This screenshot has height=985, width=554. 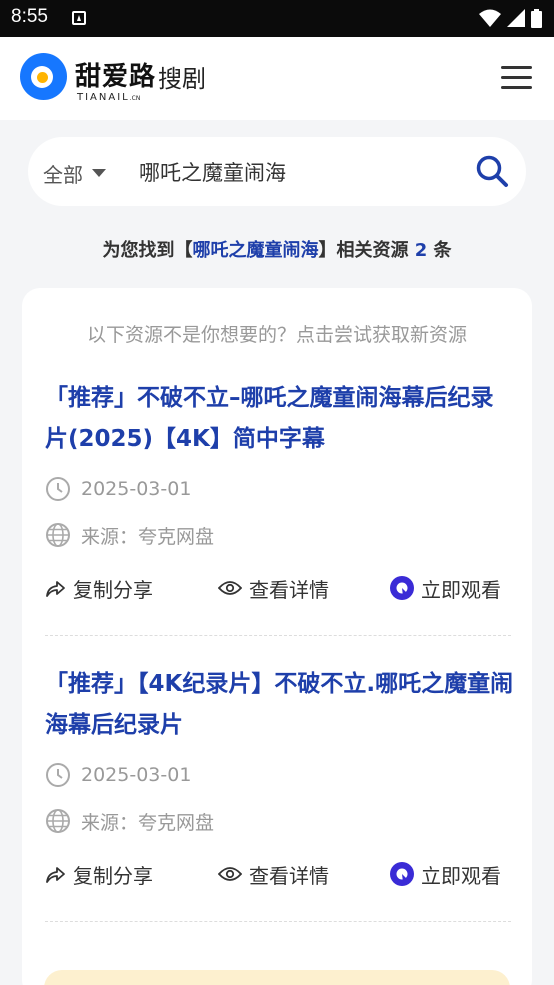 What do you see at coordinates (63, 173) in the screenshot?
I see `search-scope-select: 全部` at bounding box center [63, 173].